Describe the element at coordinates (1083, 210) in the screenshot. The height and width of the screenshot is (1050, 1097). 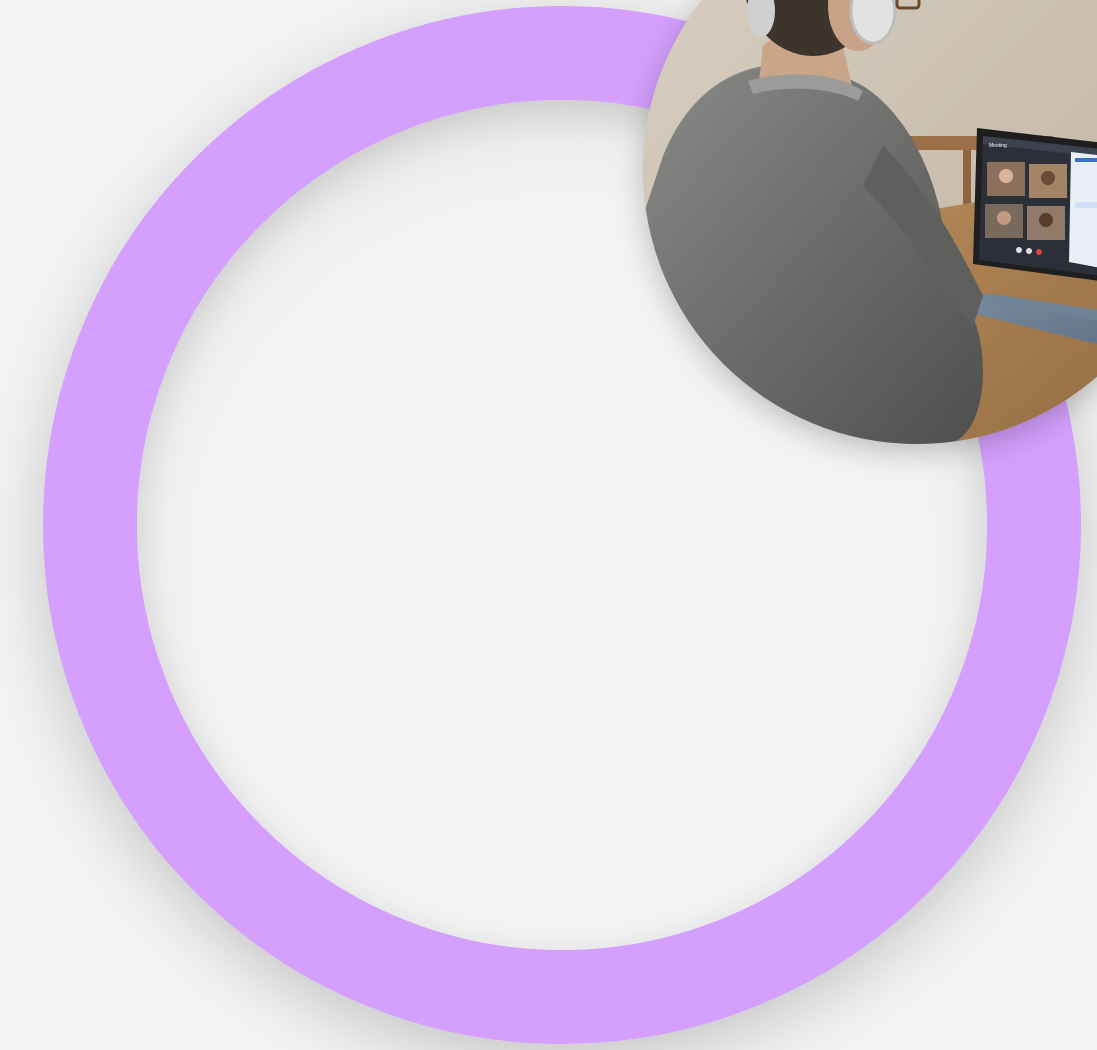
I see `calendar-panel` at that location.